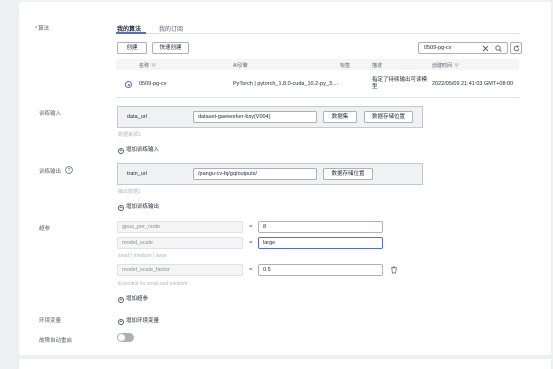 The width and height of the screenshot is (553, 369). What do you see at coordinates (131, 33) in the screenshot?
I see `active-tab-indicator` at bounding box center [131, 33].